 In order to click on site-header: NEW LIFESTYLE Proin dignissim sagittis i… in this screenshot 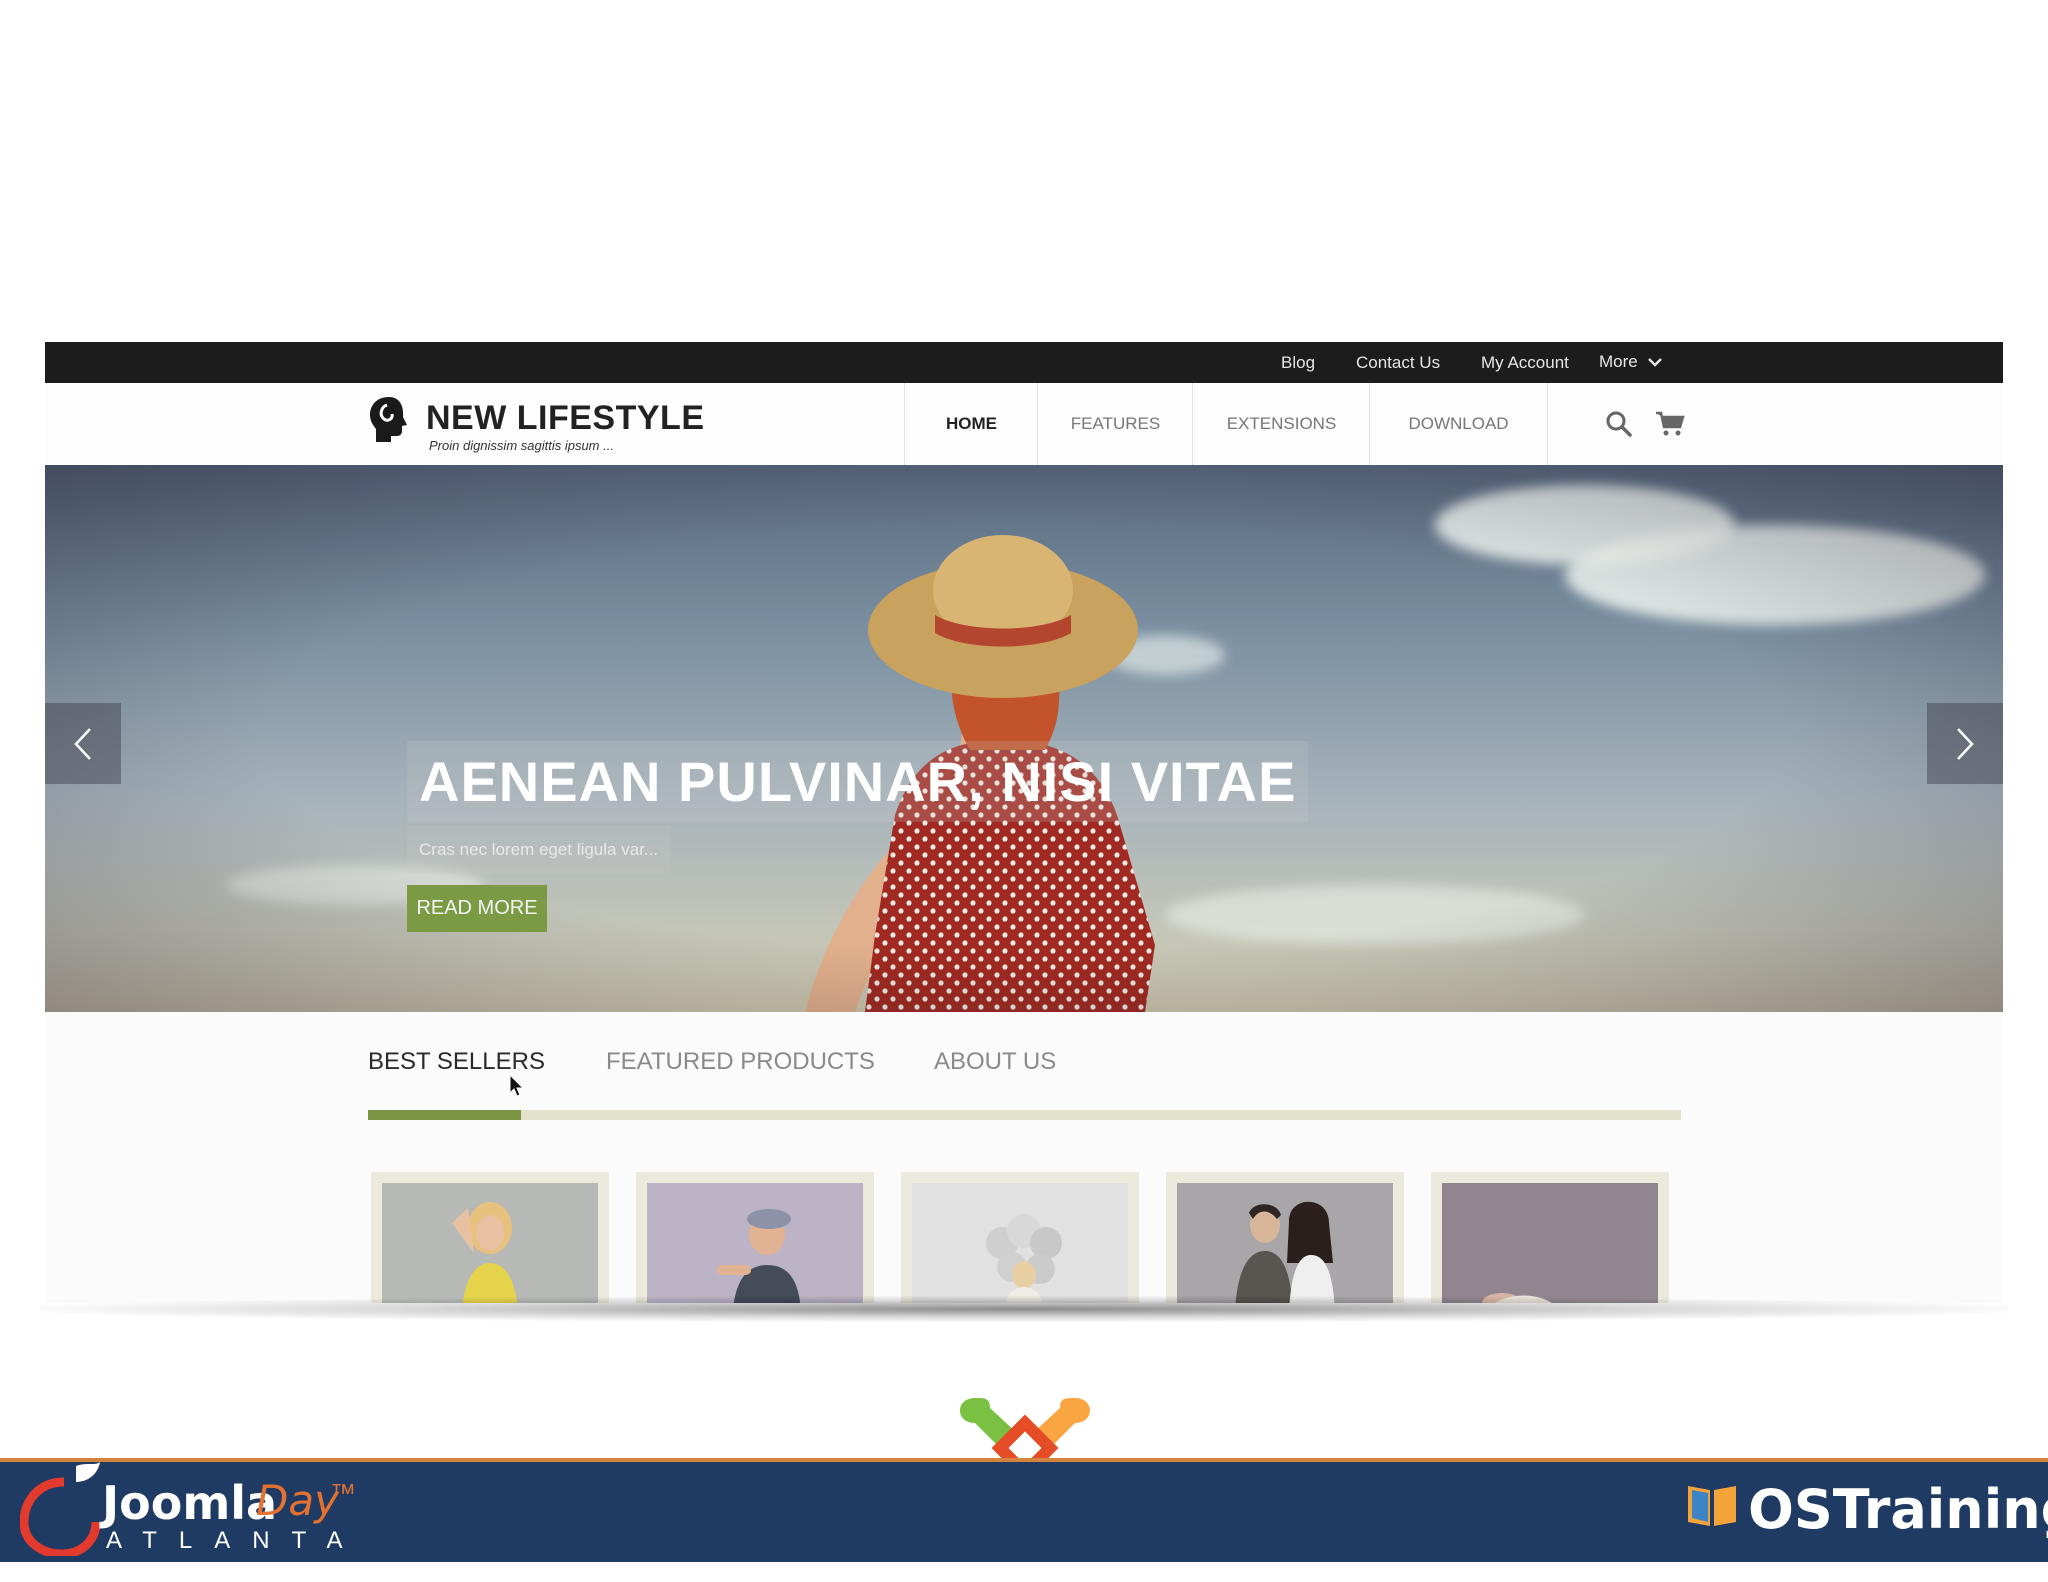, I will do `click(1024, 424)`.